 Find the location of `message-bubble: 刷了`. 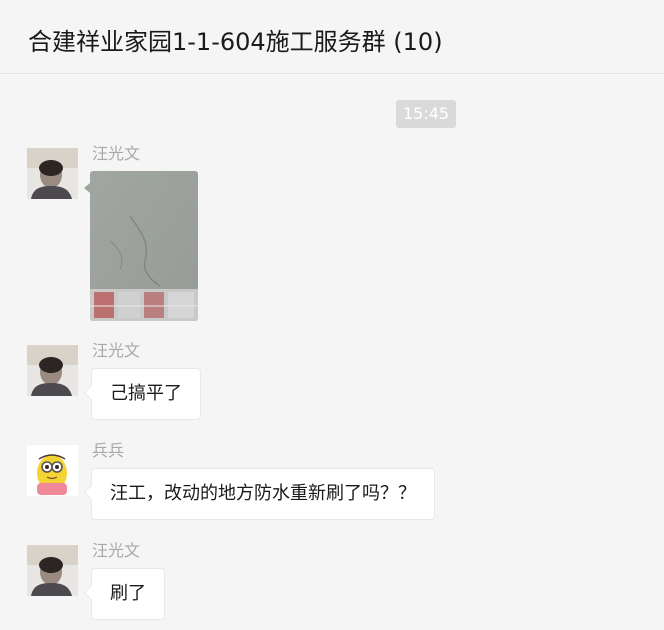

message-bubble: 刷了 is located at coordinates (128, 594).